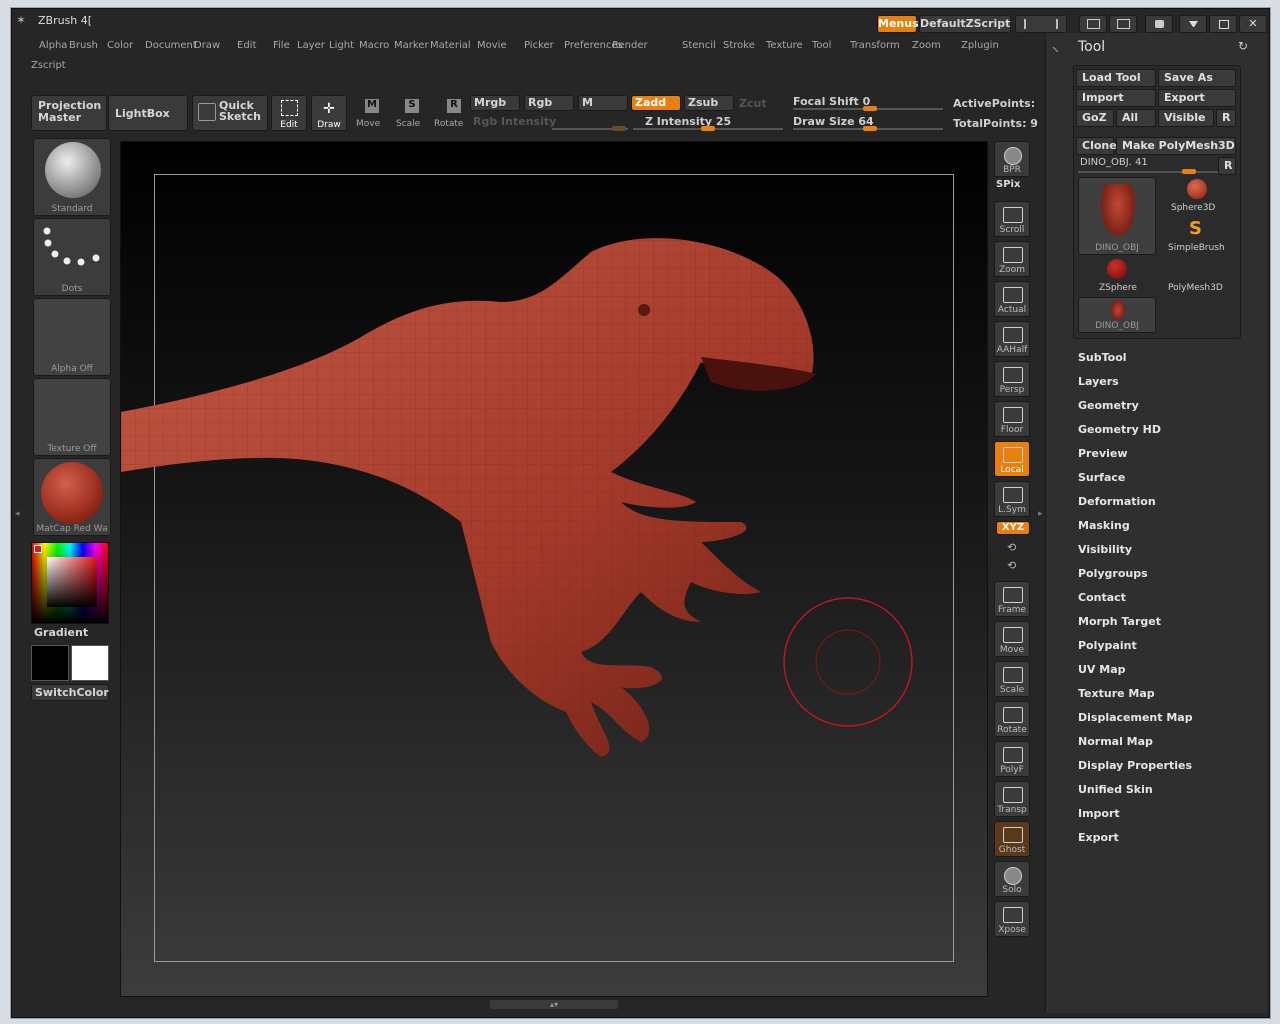 The image size is (1280, 1024). What do you see at coordinates (688, 121) in the screenshot?
I see `z-intensity-slider: Z Intensity 25` at bounding box center [688, 121].